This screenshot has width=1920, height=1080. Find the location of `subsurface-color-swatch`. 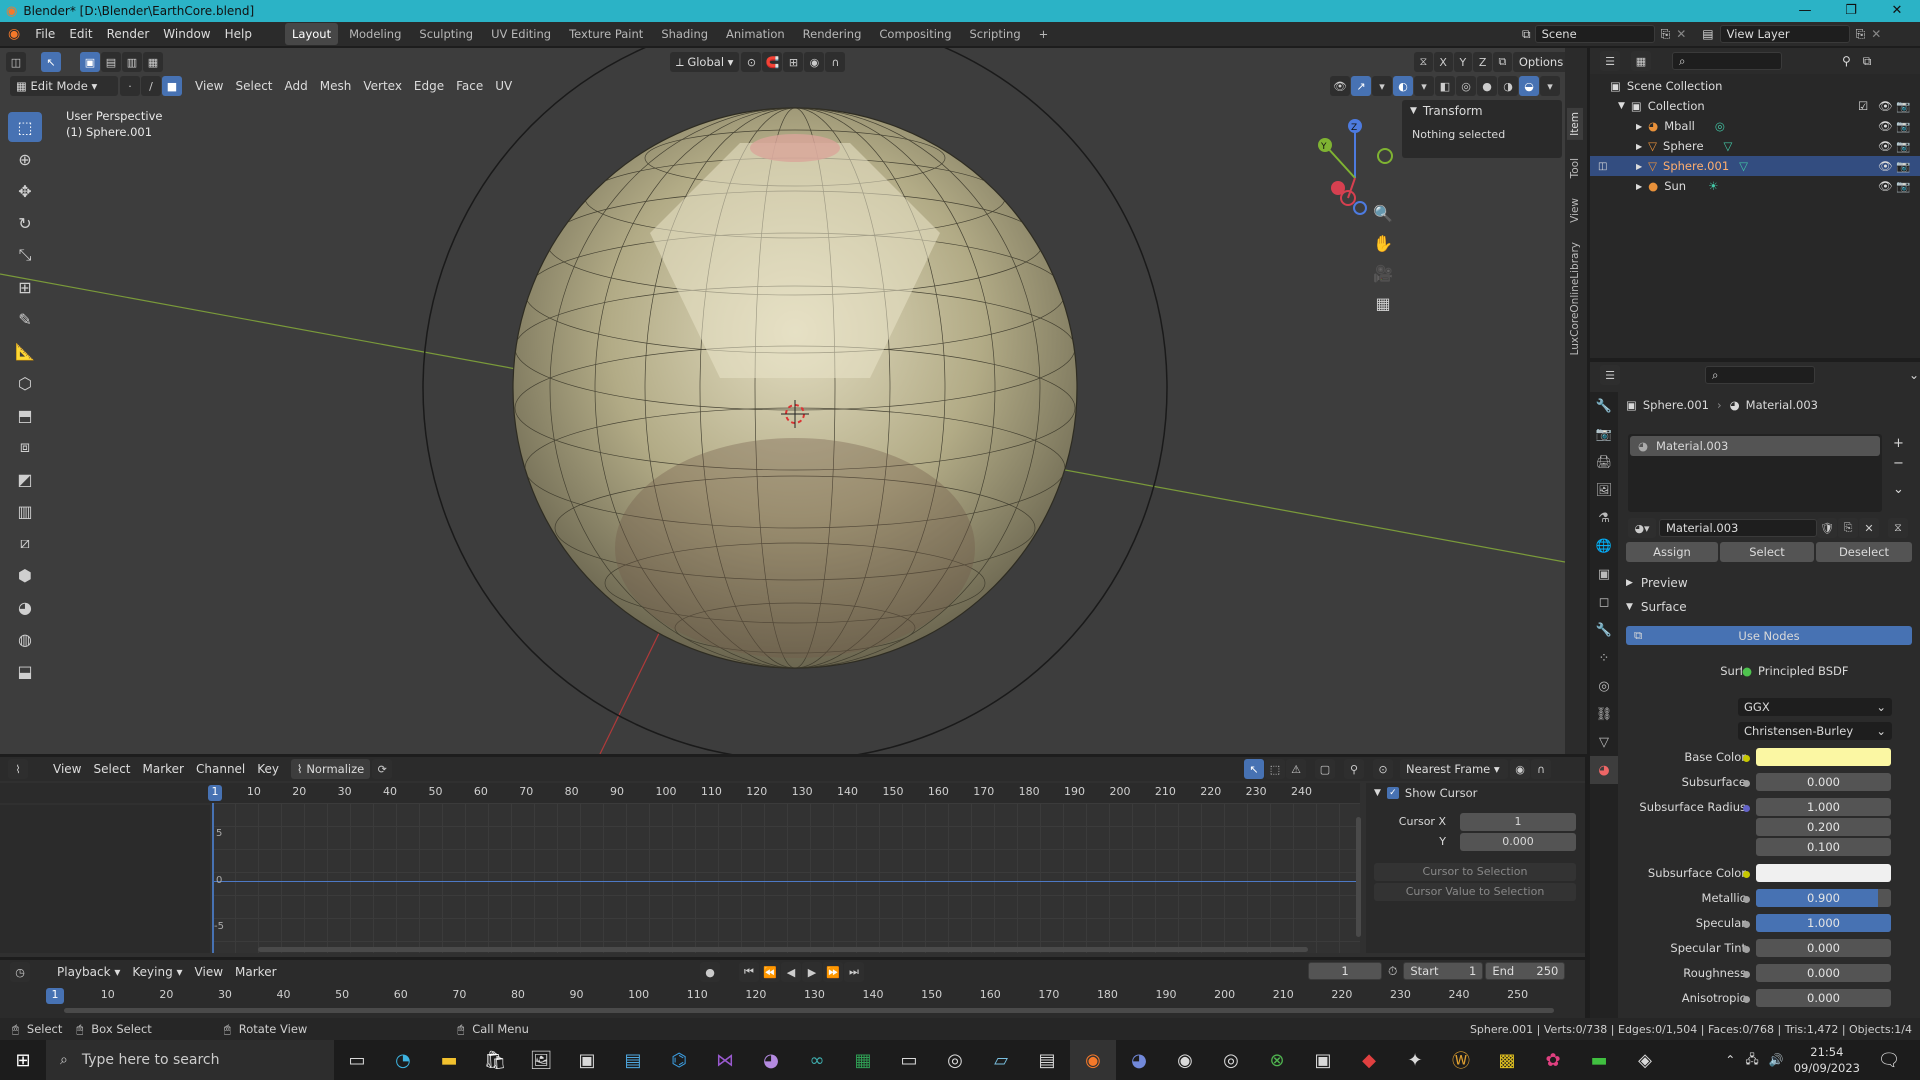

subsurface-color-swatch is located at coordinates (1823, 873).